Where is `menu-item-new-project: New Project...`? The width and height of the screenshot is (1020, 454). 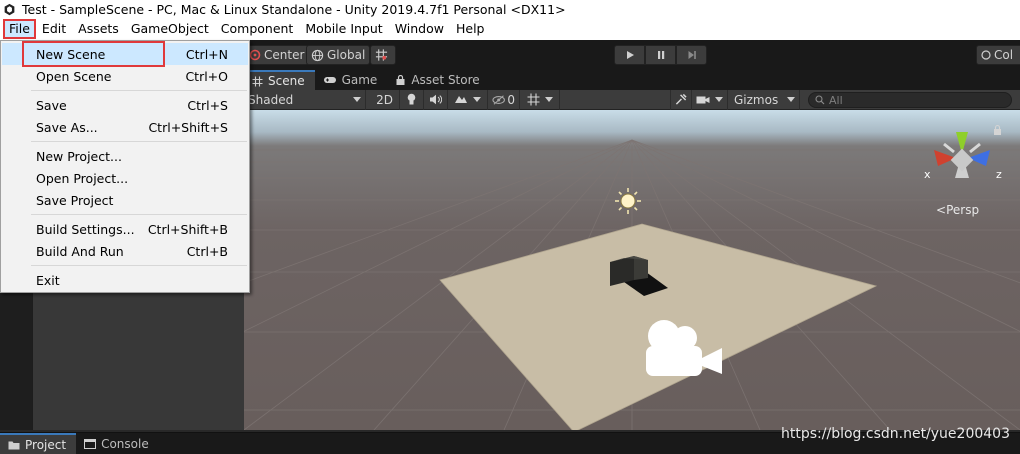
menu-item-new-project: New Project... is located at coordinates (125, 156).